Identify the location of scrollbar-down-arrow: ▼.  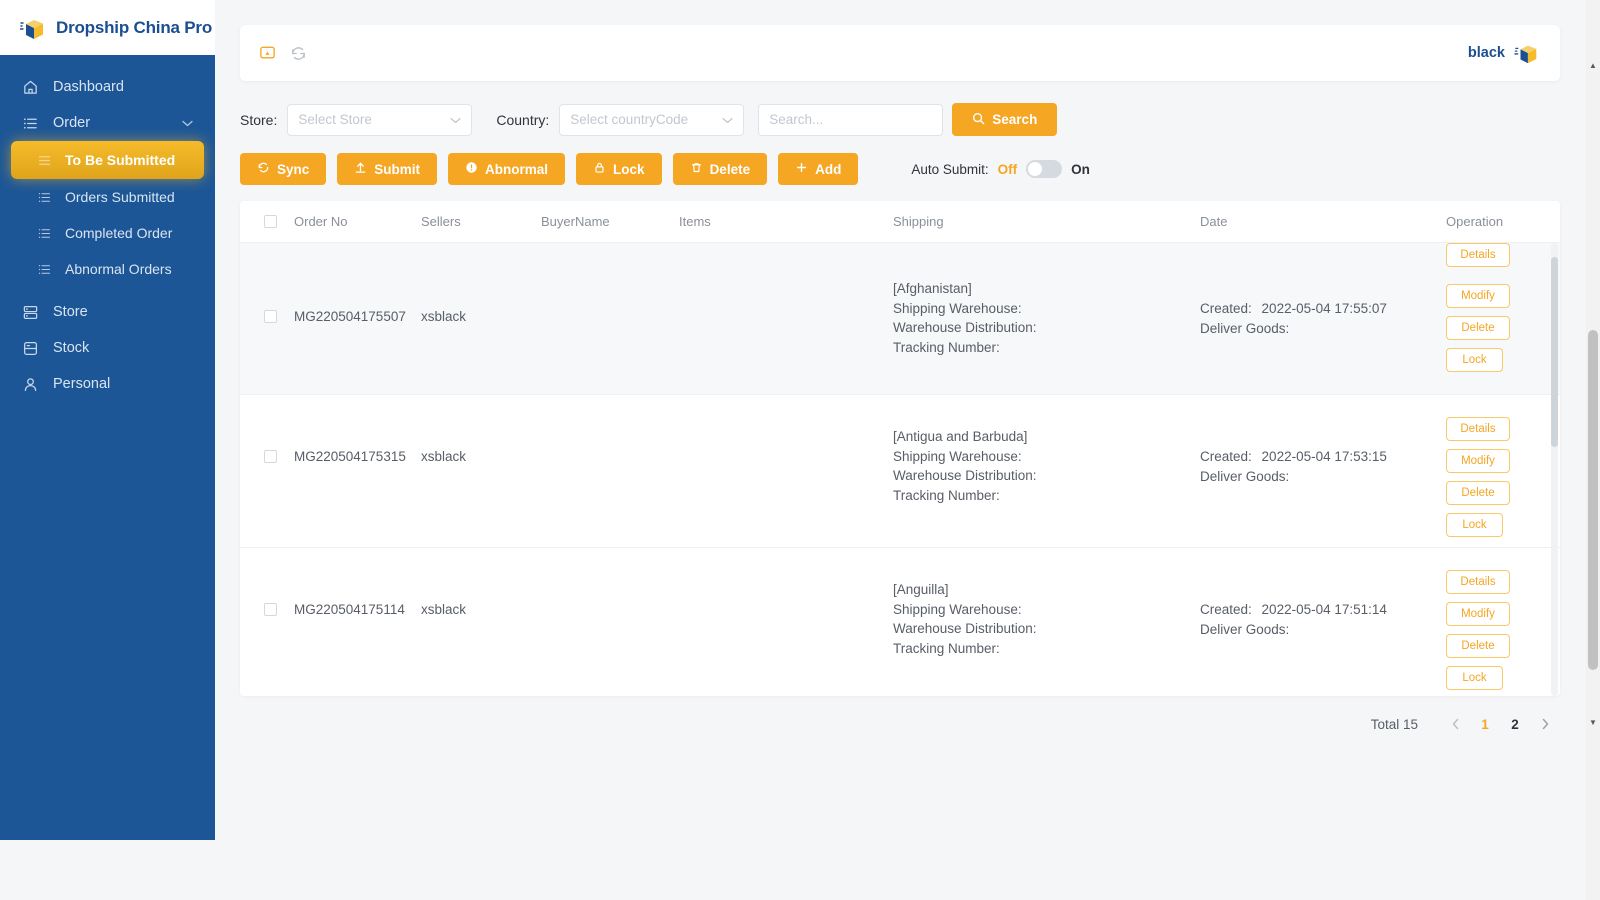
(1593, 722).